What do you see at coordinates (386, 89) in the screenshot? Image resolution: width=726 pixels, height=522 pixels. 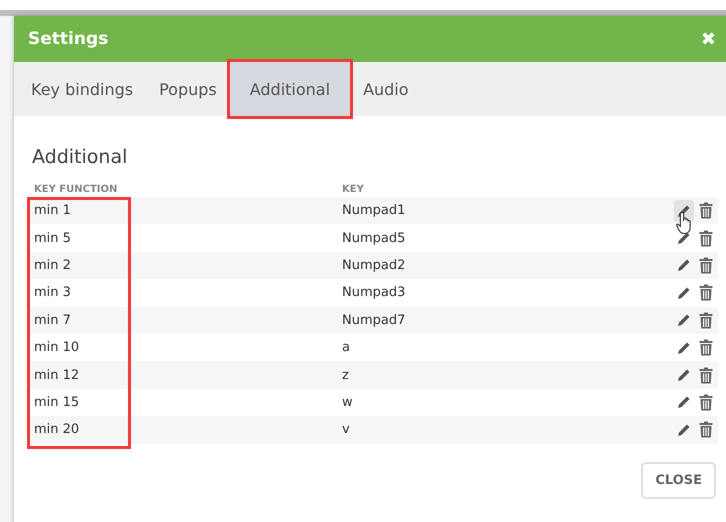 I see `tab: Audio` at bounding box center [386, 89].